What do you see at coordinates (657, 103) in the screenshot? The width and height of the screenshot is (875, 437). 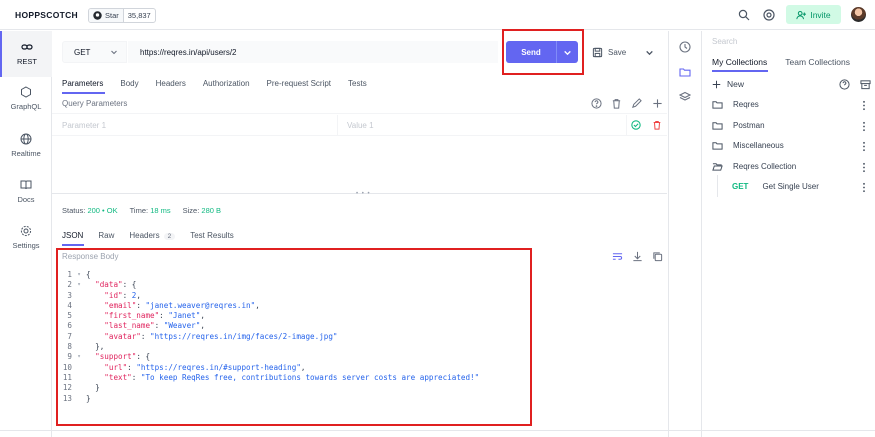 I see `add-icon` at bounding box center [657, 103].